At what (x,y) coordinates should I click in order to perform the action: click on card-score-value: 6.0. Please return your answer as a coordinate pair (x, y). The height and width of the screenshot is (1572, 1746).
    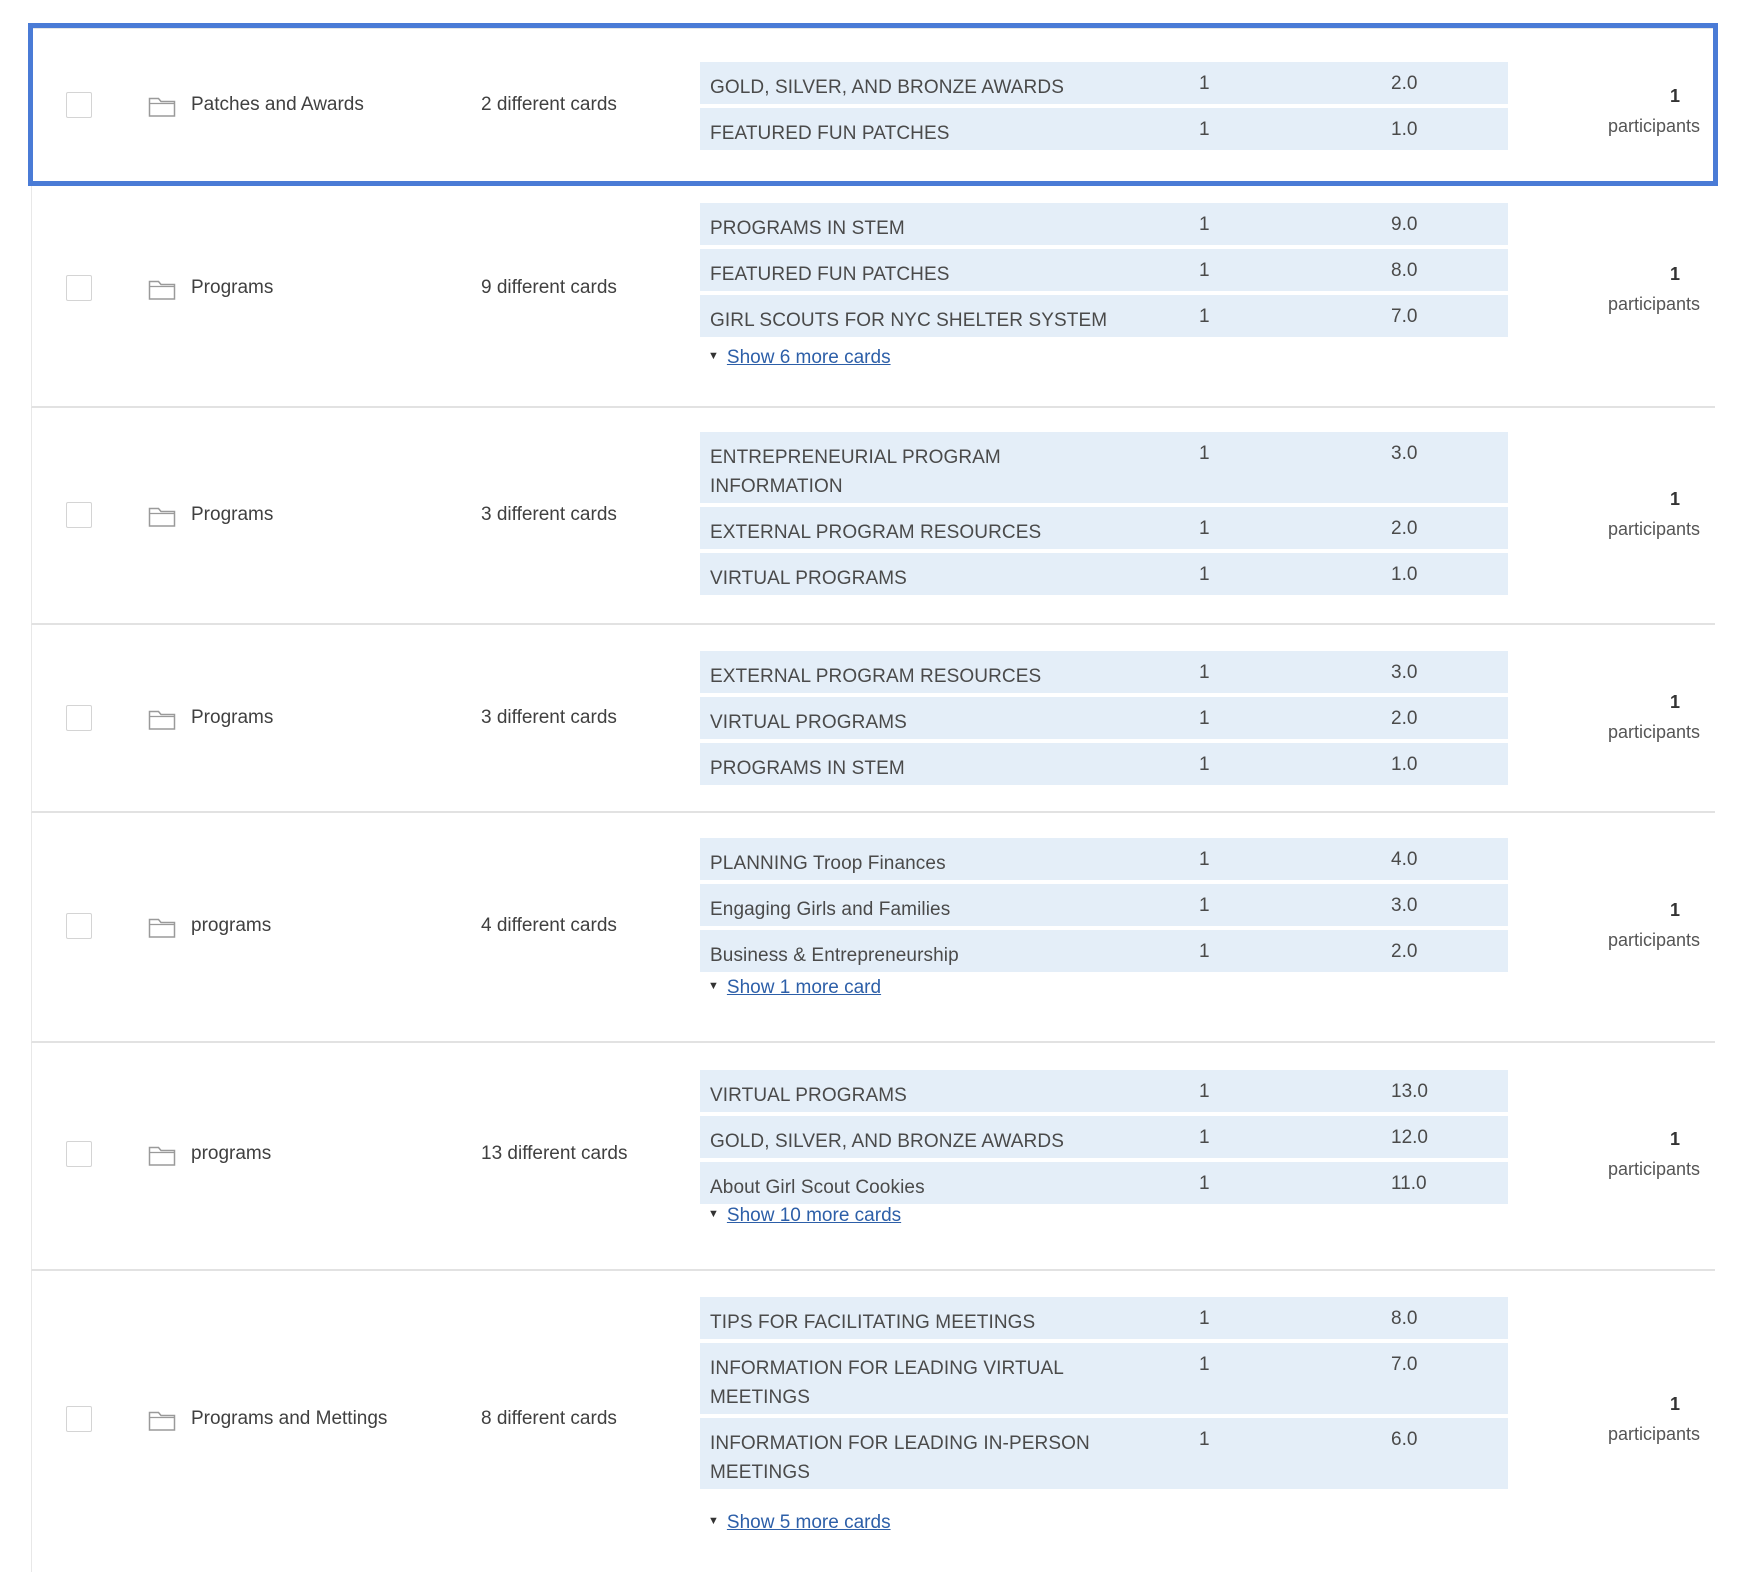
    Looking at the image, I should click on (1404, 1439).